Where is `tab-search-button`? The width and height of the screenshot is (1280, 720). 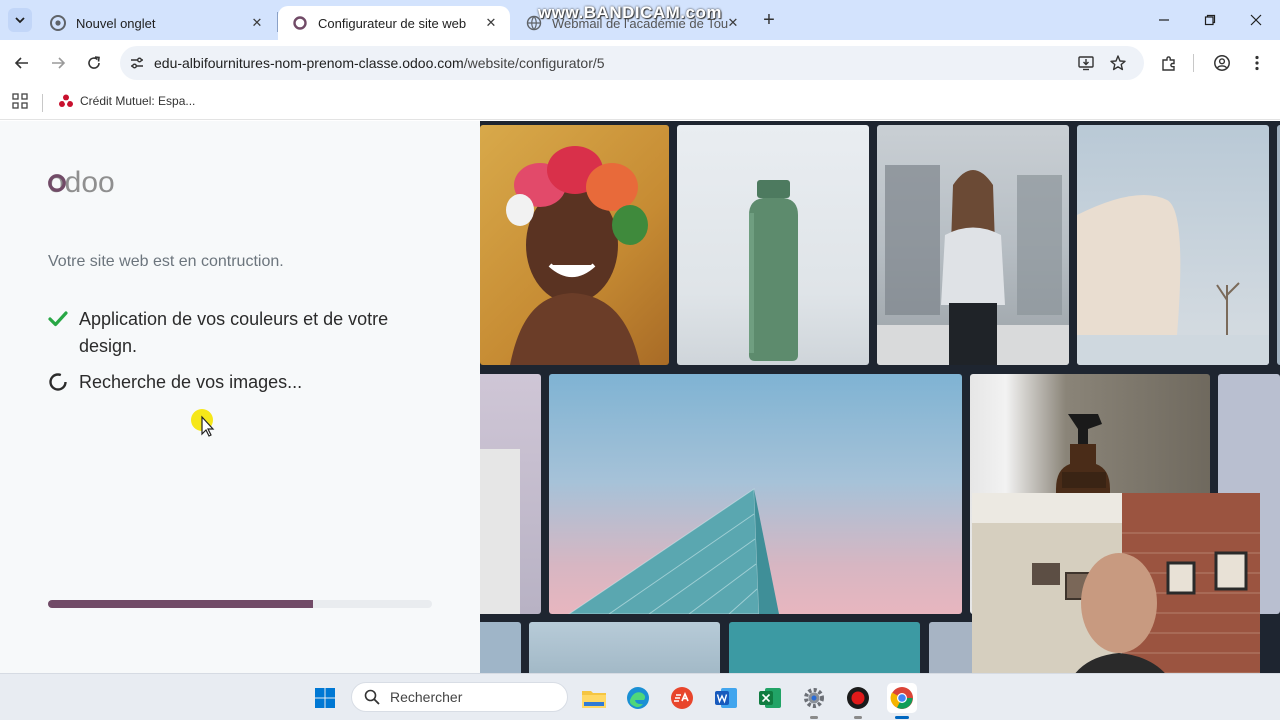 tab-search-button is located at coordinates (20, 20).